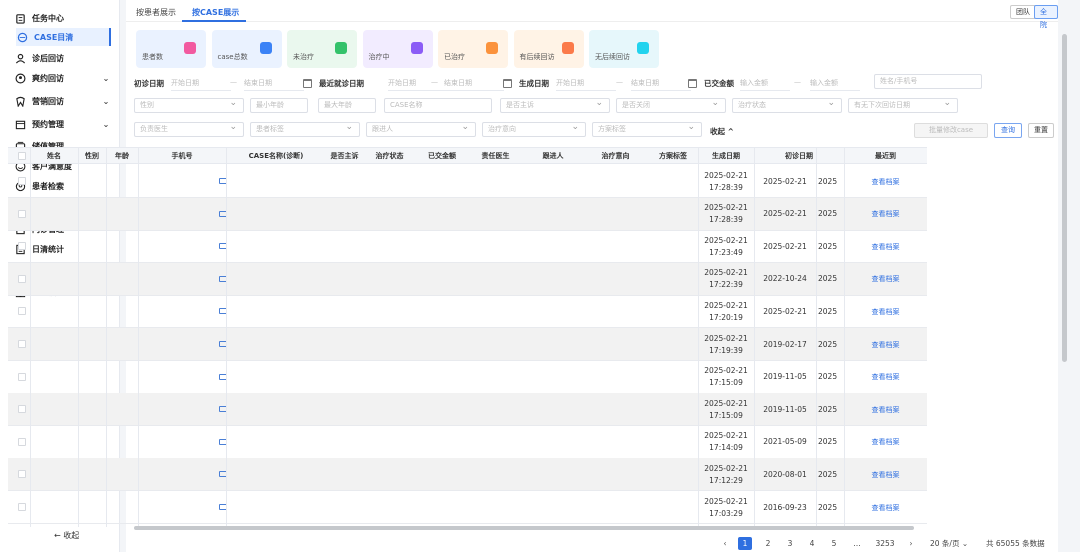 The width and height of the screenshot is (1080, 552). What do you see at coordinates (467, 312) in the screenshot?
I see `table-row: 2025-02-21 17:20:19 2025-02-21 2025 查看档案` at bounding box center [467, 312].